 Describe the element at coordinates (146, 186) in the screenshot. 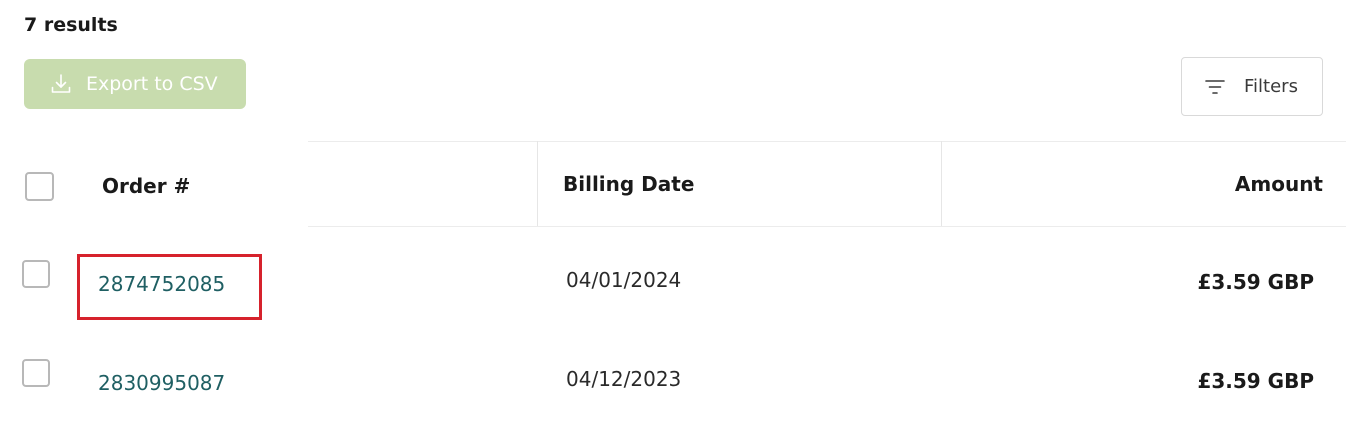

I see `column-header-order: Order #` at that location.